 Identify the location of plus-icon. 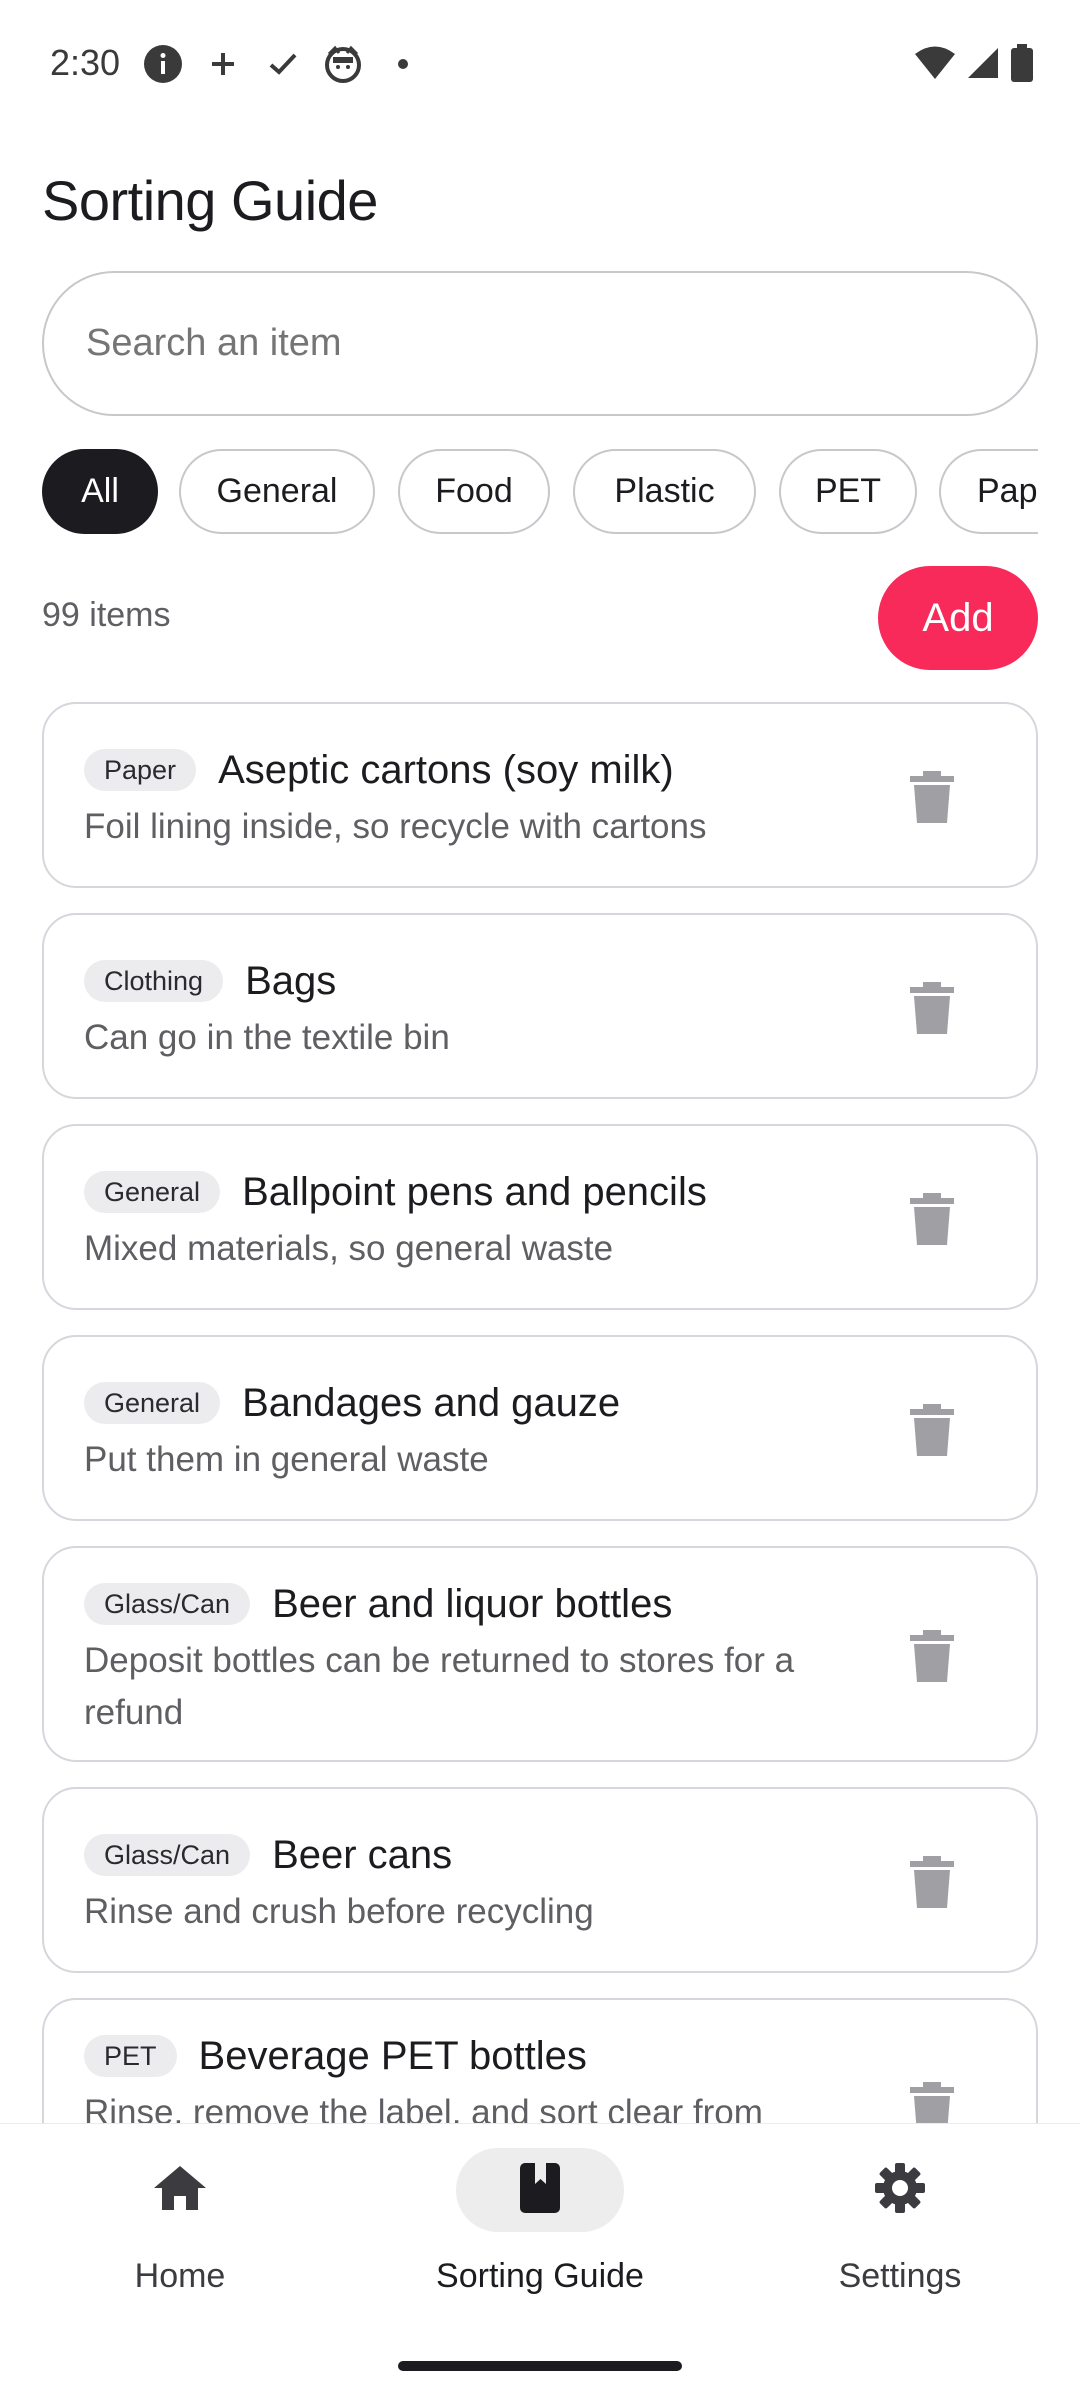
(223, 64).